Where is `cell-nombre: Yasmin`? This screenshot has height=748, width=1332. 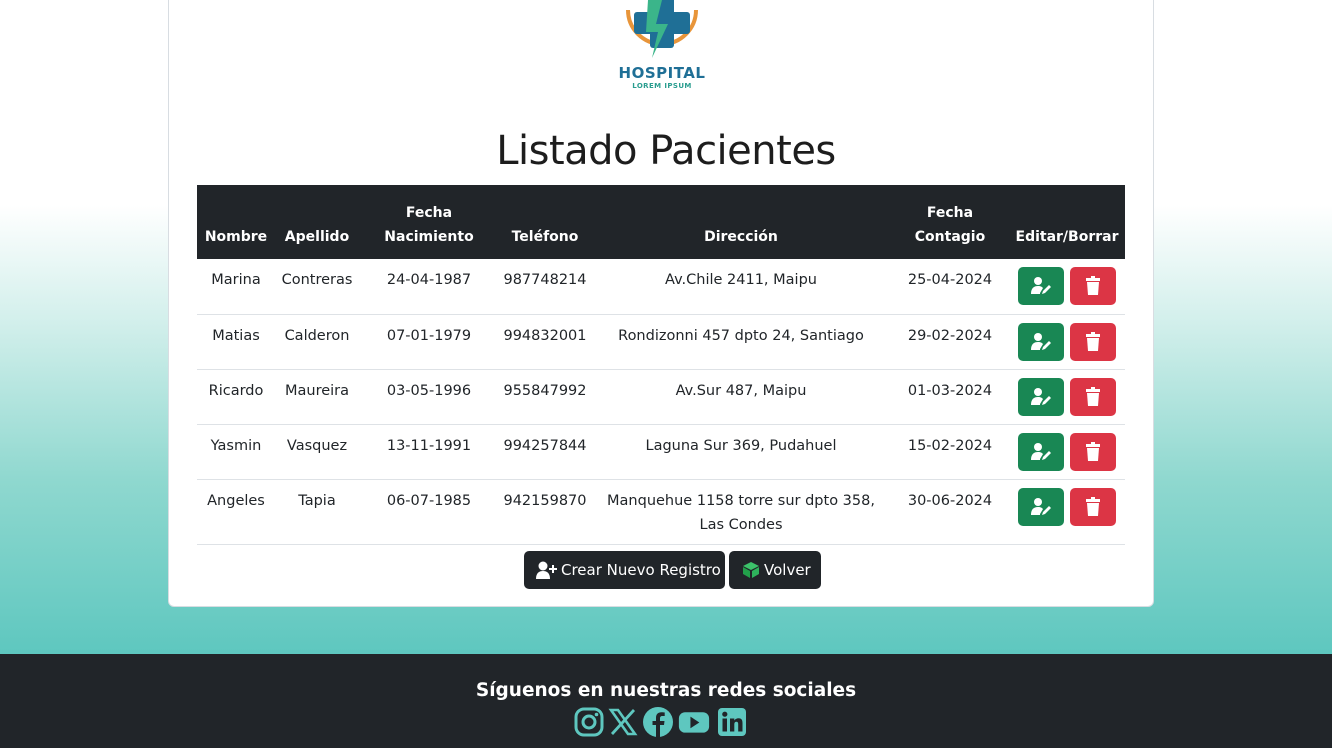 cell-nombre: Yasmin is located at coordinates (236, 452).